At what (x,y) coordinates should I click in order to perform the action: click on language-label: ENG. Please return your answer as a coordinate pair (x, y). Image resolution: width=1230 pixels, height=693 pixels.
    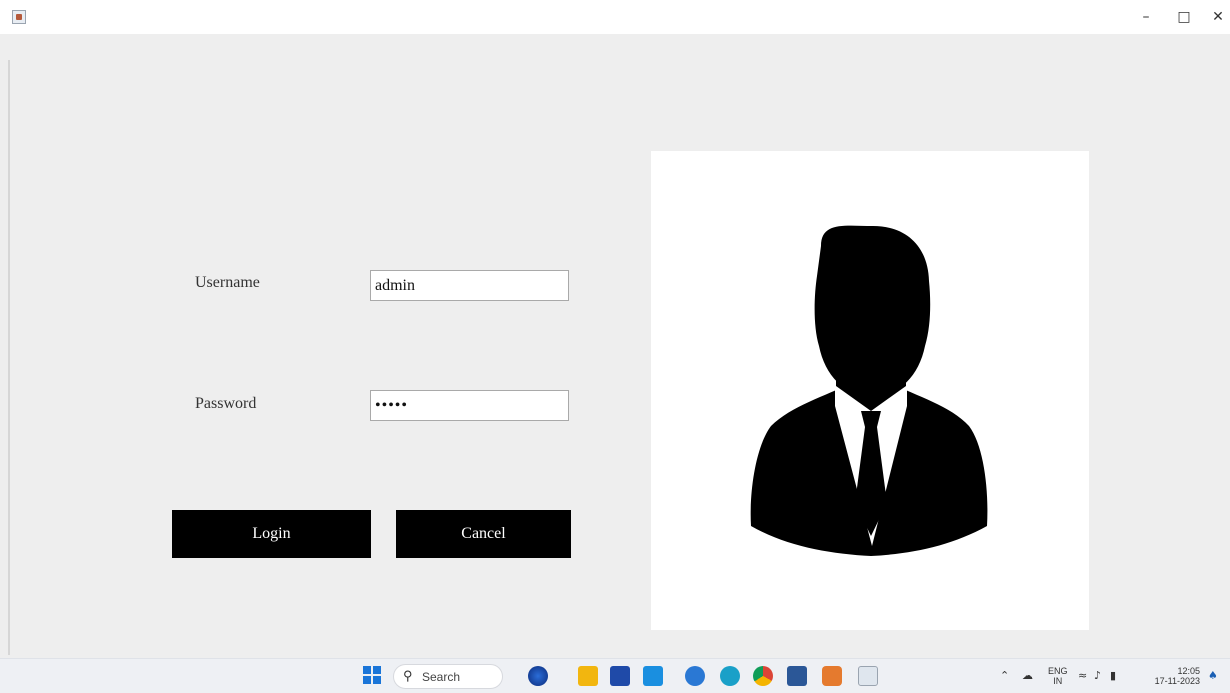
    Looking at the image, I should click on (1058, 671).